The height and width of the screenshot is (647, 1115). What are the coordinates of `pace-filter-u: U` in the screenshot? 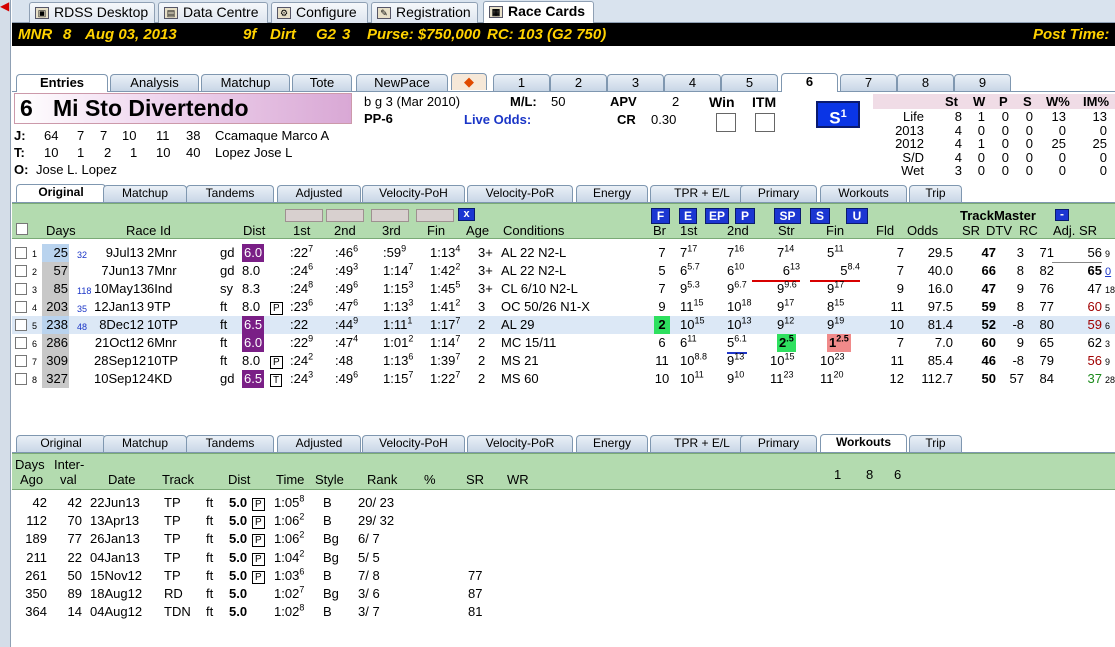 It's located at (857, 216).